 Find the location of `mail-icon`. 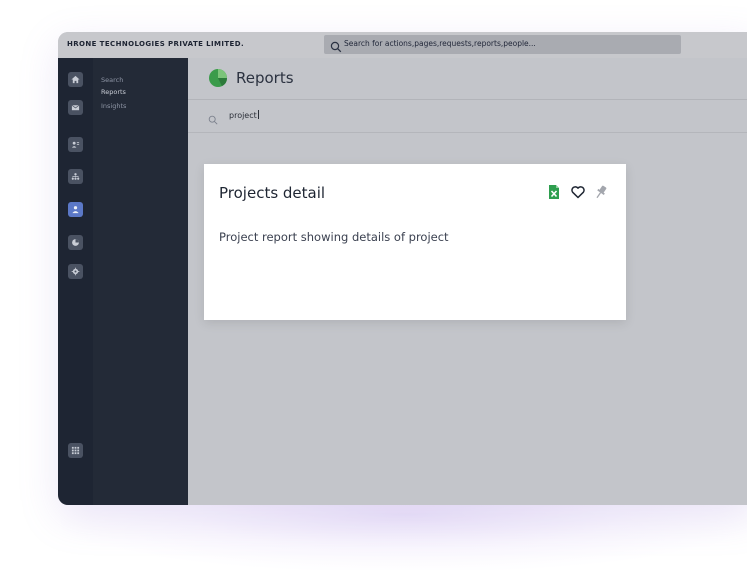

mail-icon is located at coordinates (75, 107).